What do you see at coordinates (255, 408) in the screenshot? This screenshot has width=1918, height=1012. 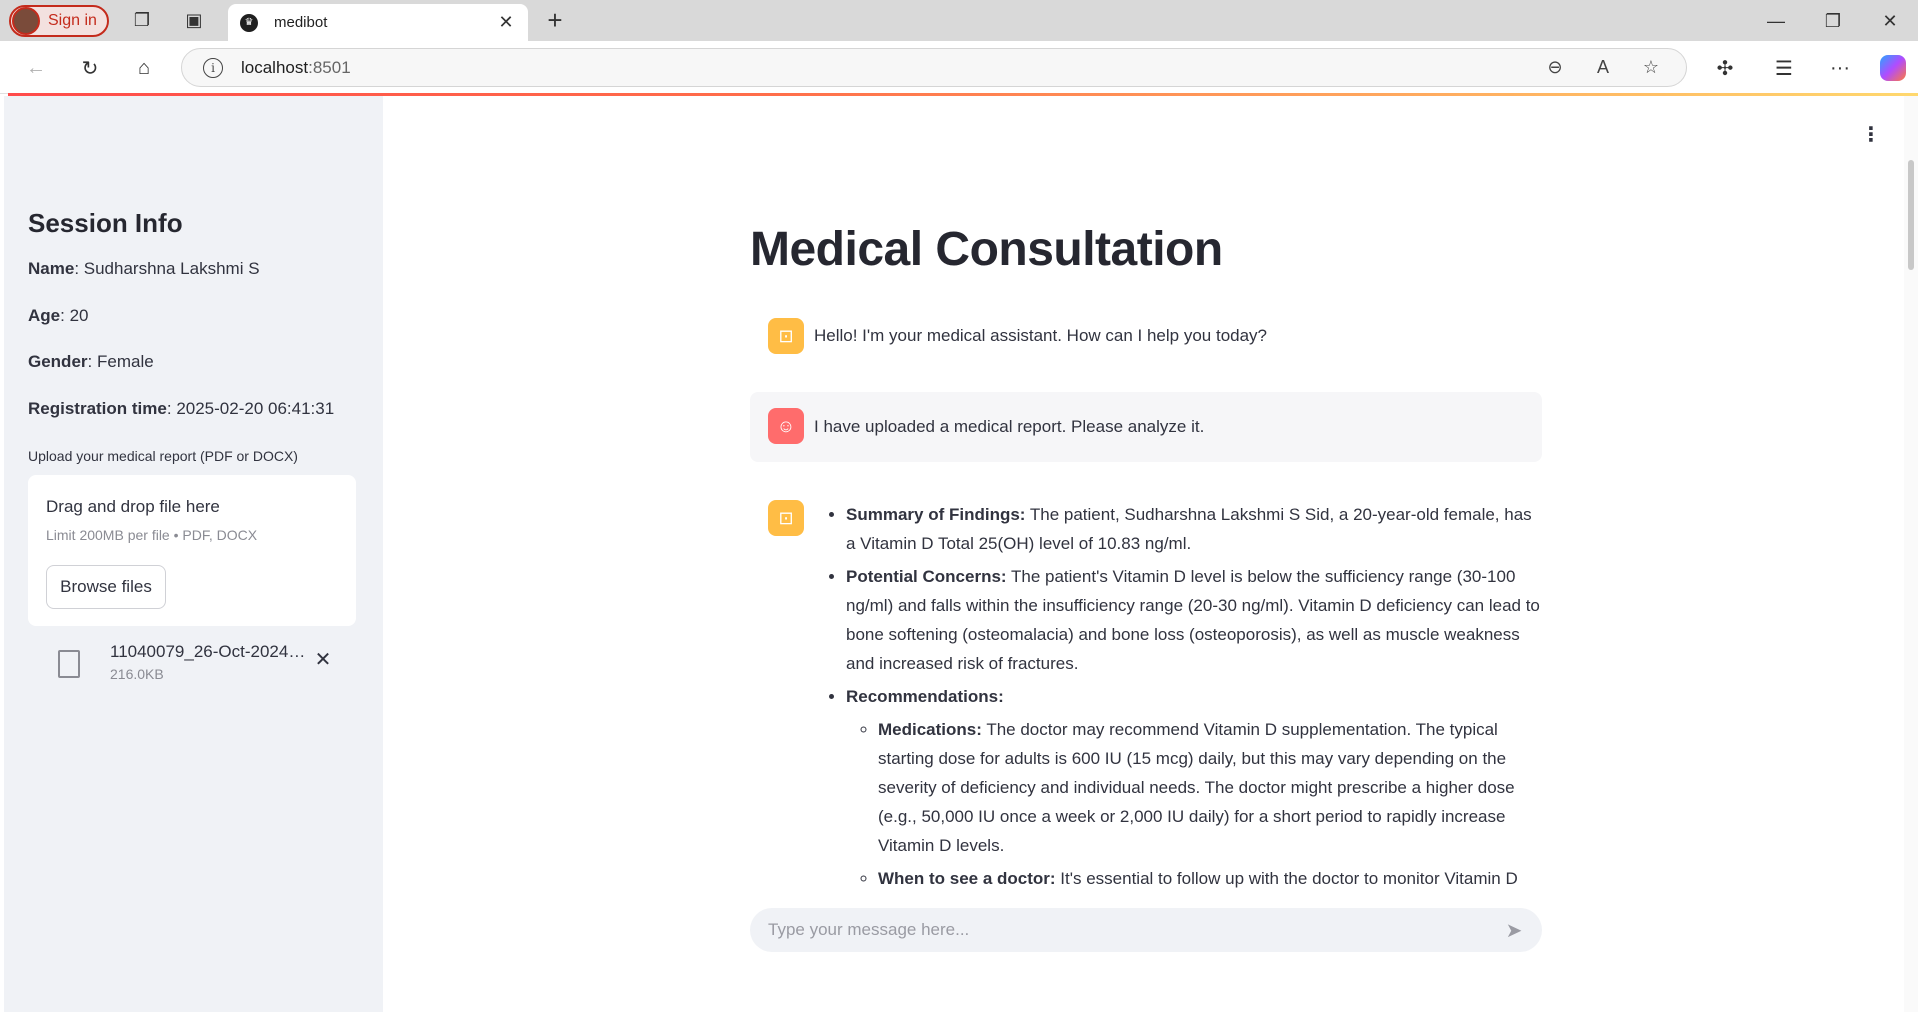 I see `session-registration-value: 2025-02-20 06:41:31` at bounding box center [255, 408].